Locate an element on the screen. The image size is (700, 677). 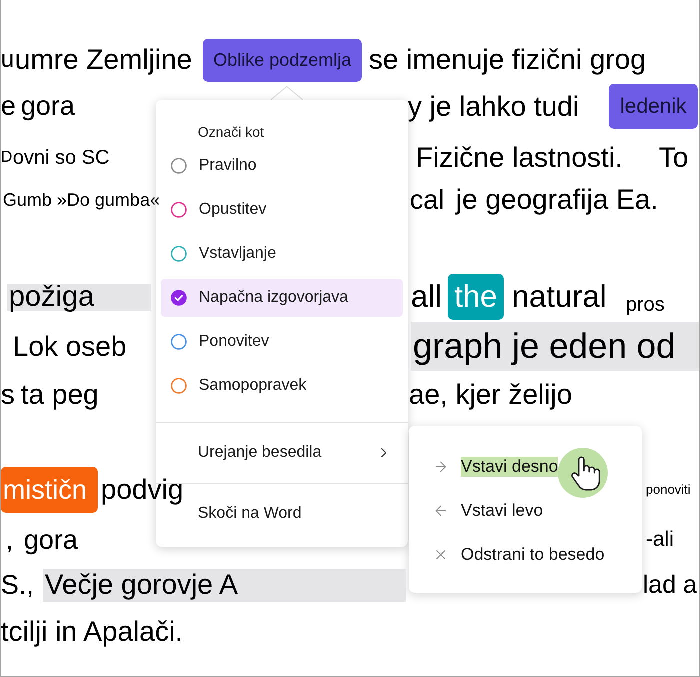
document-text: ae, kjer želijo is located at coordinates (490, 395).